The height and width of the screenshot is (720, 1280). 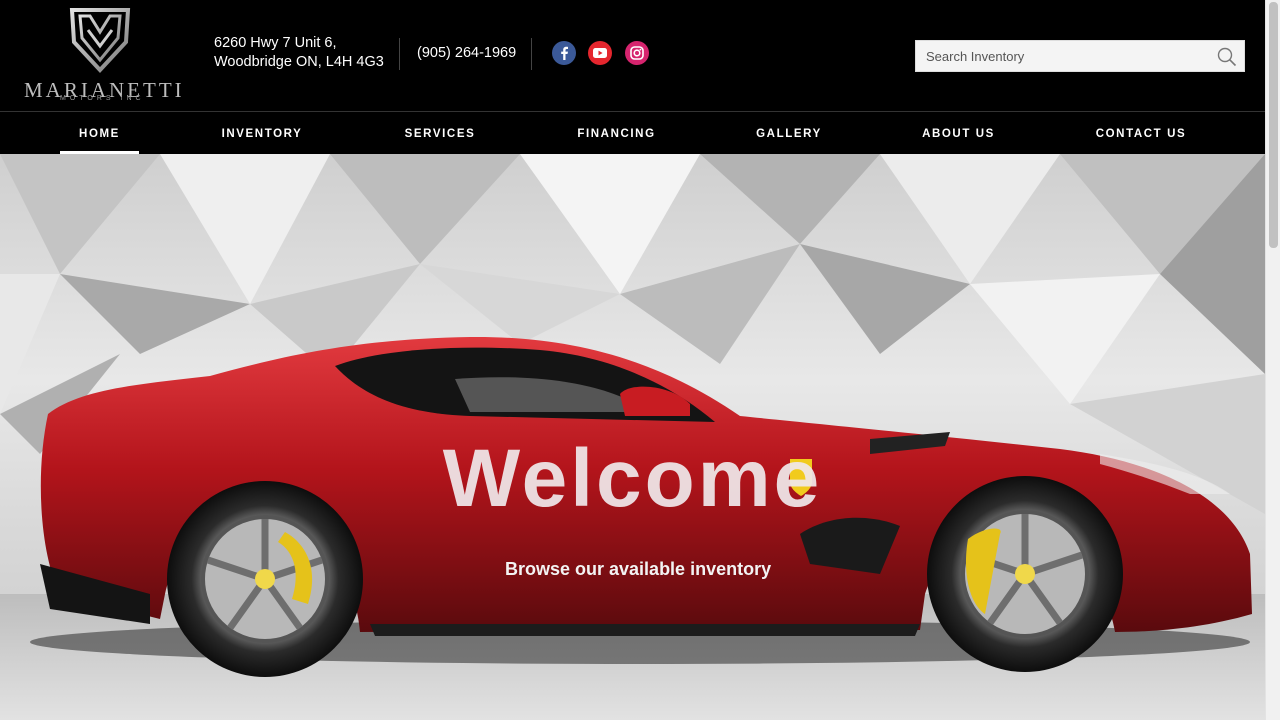 What do you see at coordinates (102, 98) in the screenshot?
I see `brand-tagline: MOTORS INC` at bounding box center [102, 98].